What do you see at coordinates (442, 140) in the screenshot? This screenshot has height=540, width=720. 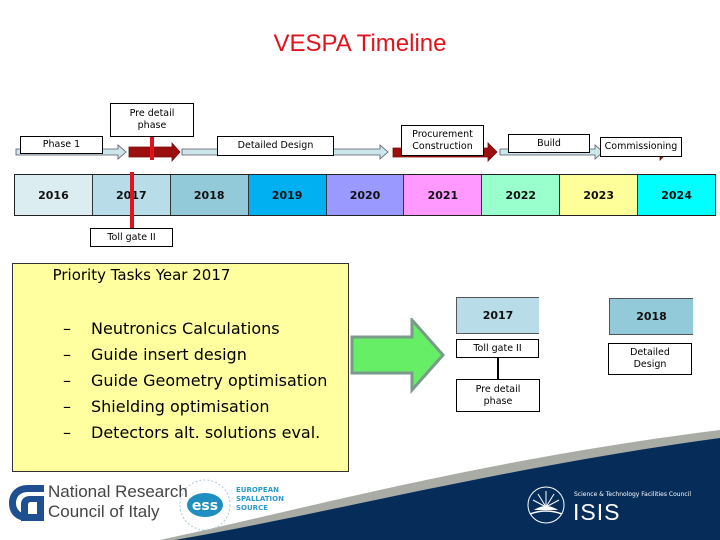 I see `phase-label-procurement: Procurement Construction` at bounding box center [442, 140].